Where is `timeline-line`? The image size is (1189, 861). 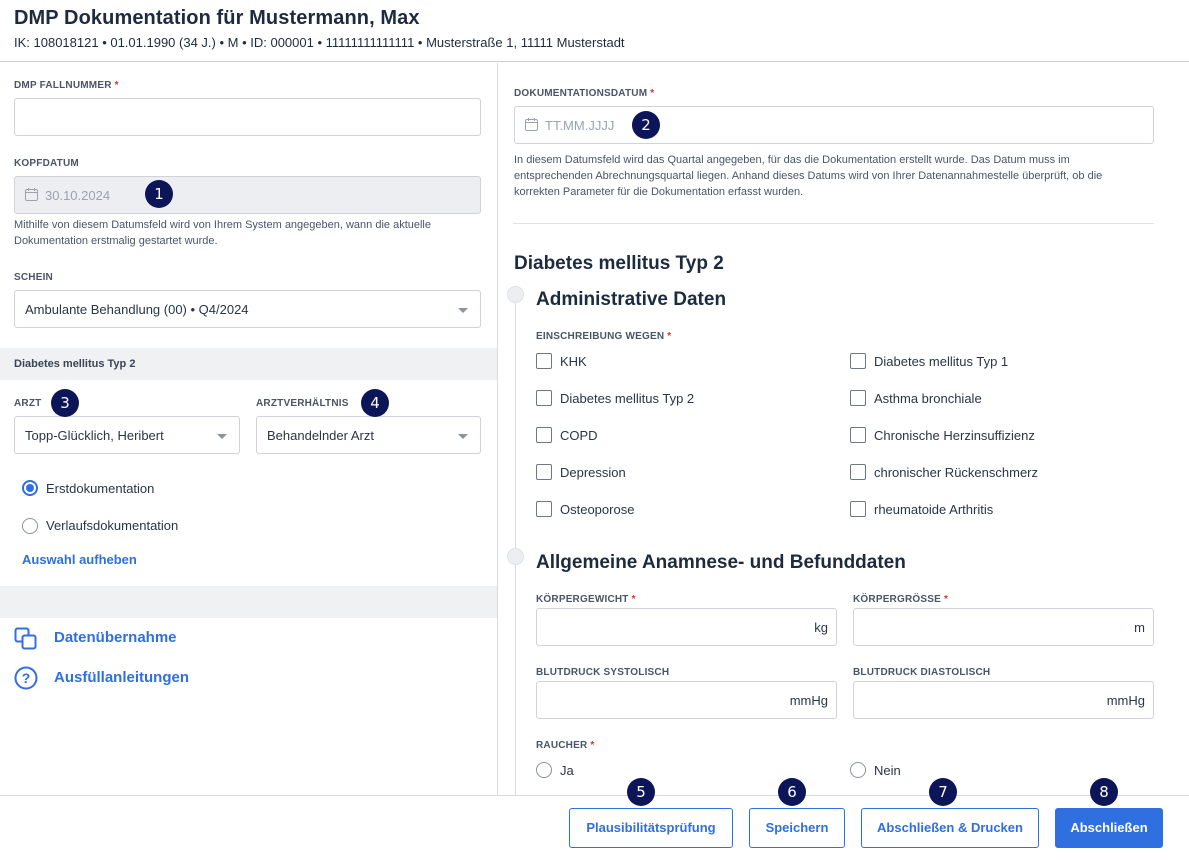
timeline-line is located at coordinates (515, 547).